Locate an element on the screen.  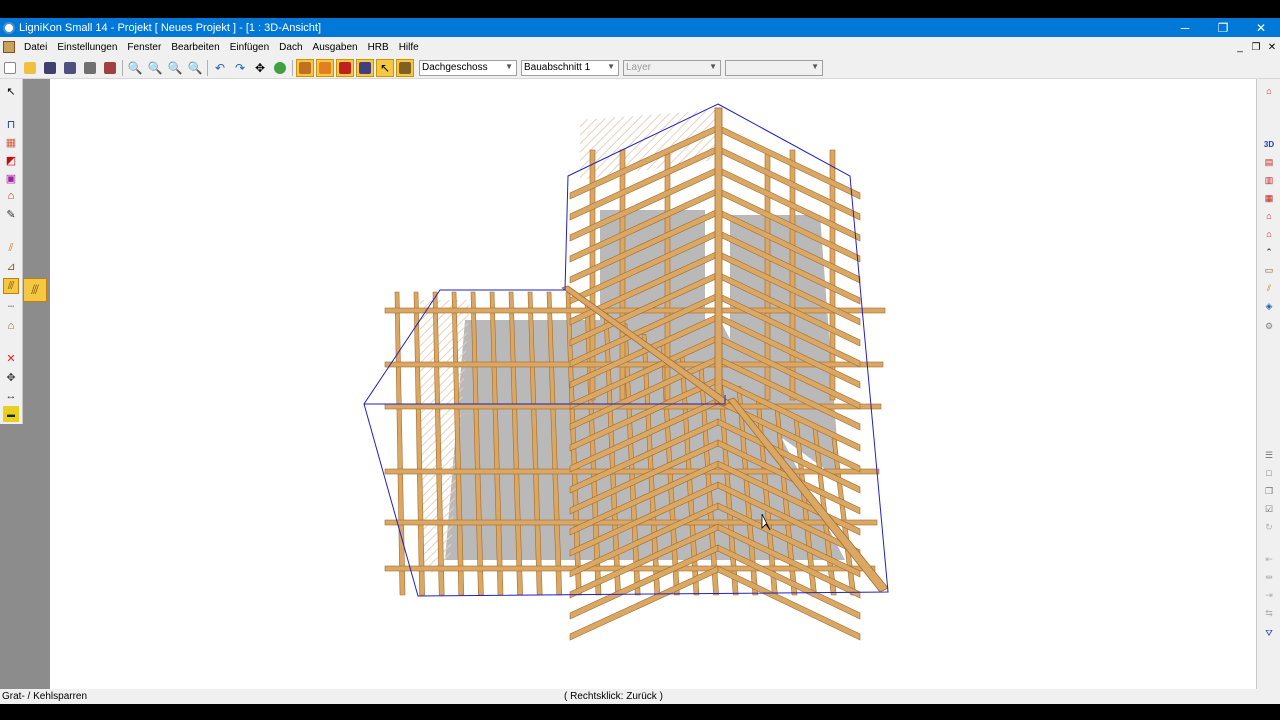
zoom-out-icon: 🔍 is located at coordinates (155, 68).